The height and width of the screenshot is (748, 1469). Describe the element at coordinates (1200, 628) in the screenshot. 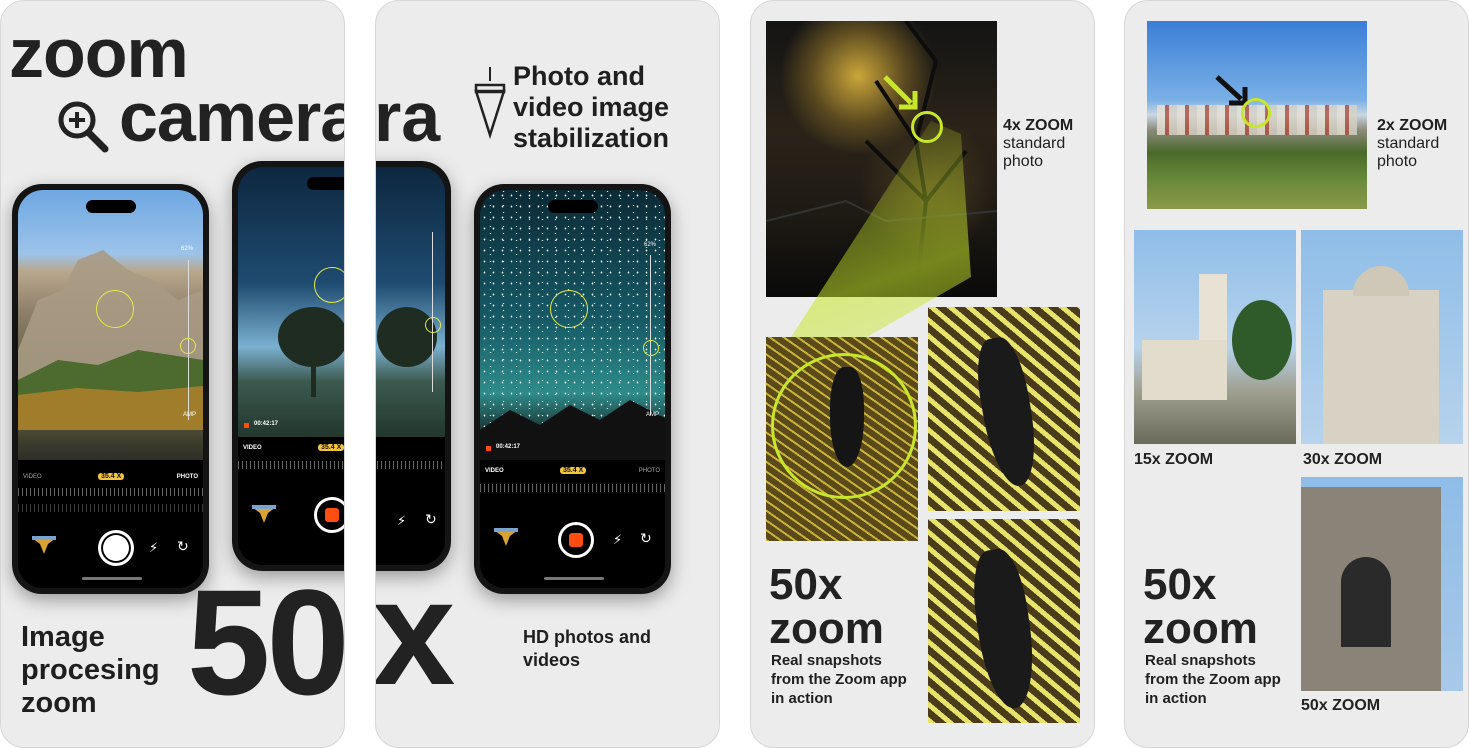

I see `headline-line-2: zoom` at that location.